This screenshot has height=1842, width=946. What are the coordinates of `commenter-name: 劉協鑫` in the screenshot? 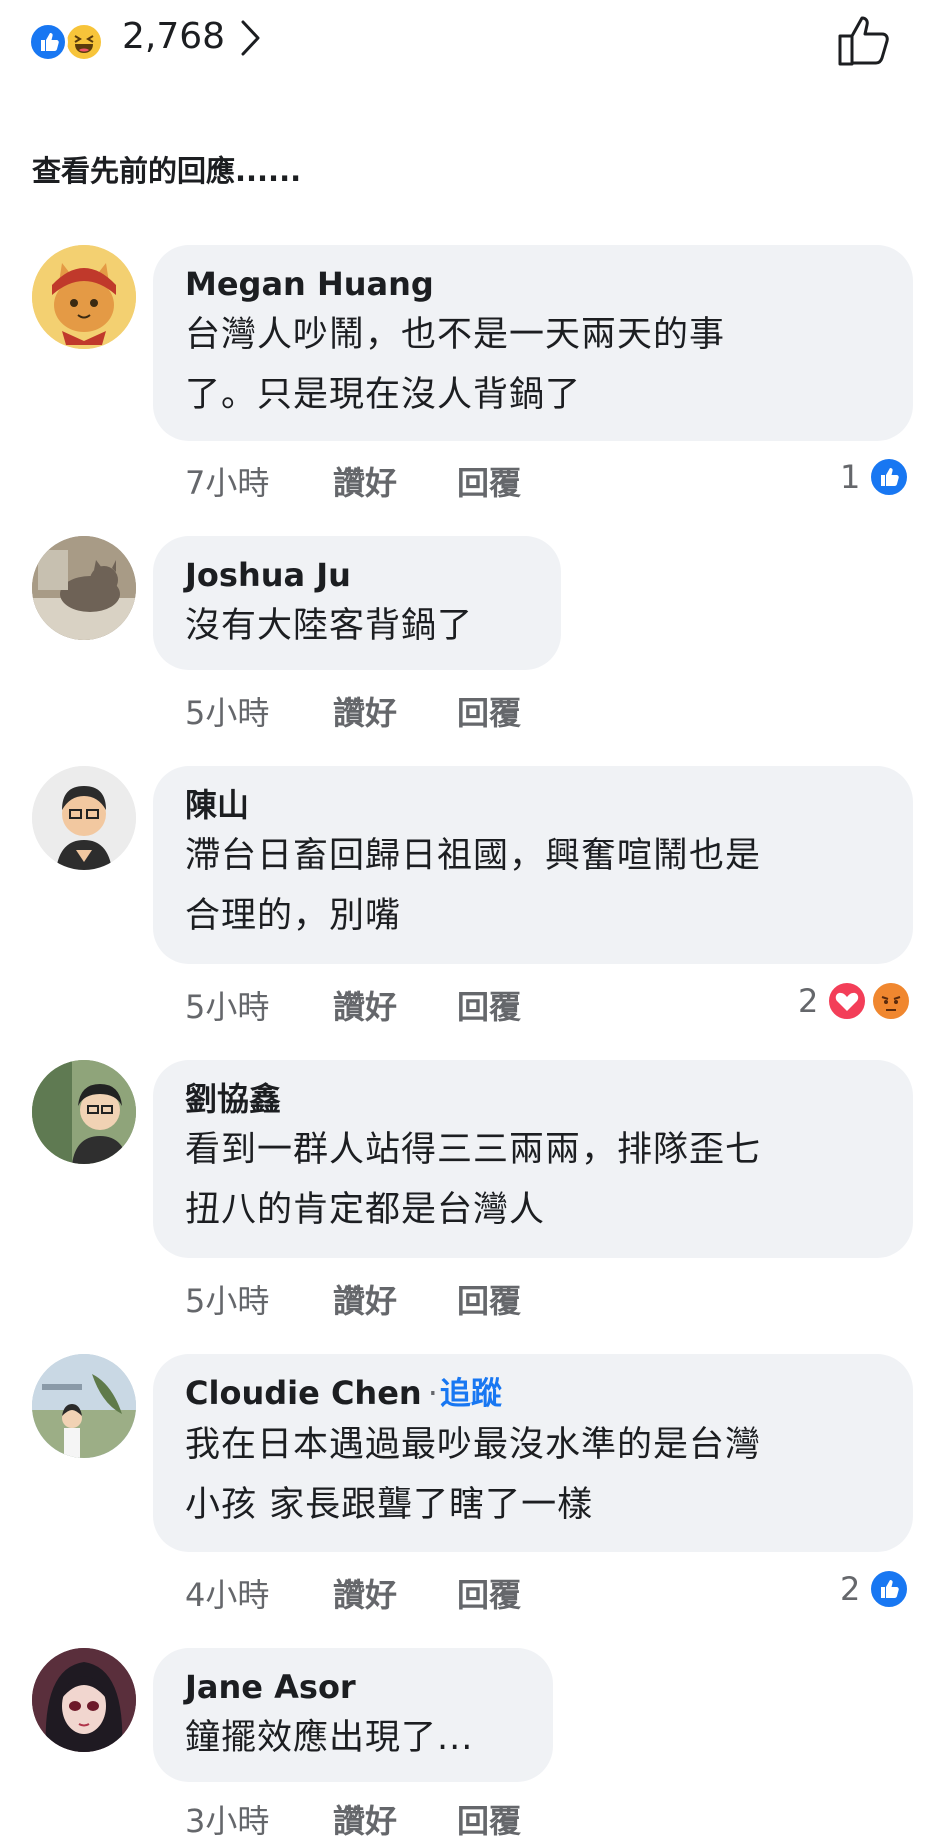 It's located at (533, 1099).